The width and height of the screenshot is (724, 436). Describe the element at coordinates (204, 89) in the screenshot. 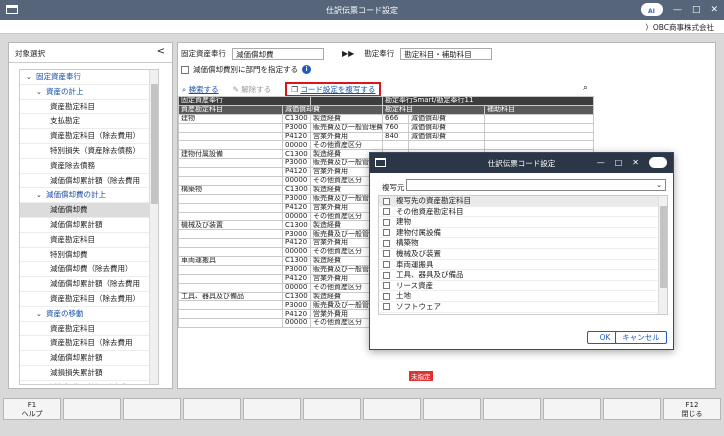

I see `search-link: 検索する` at that location.